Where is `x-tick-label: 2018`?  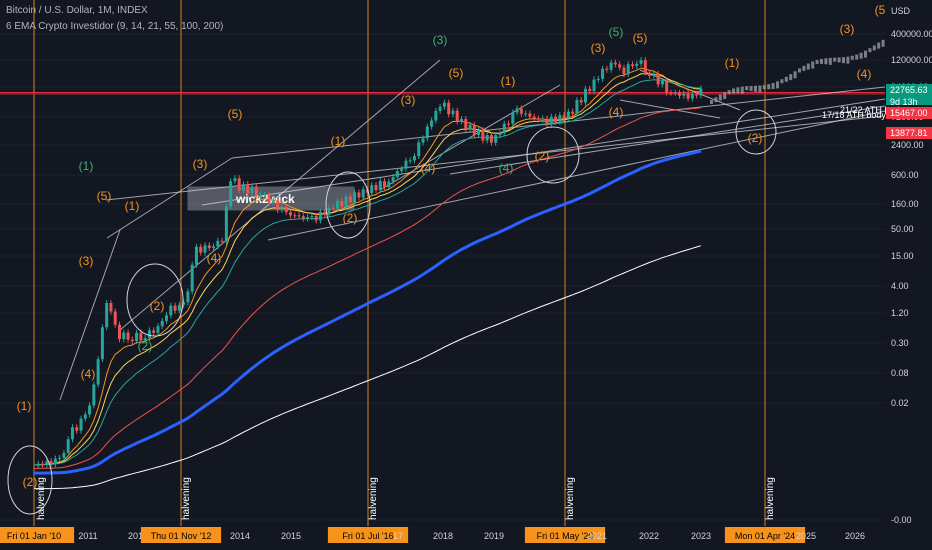 x-tick-label: 2018 is located at coordinates (443, 536).